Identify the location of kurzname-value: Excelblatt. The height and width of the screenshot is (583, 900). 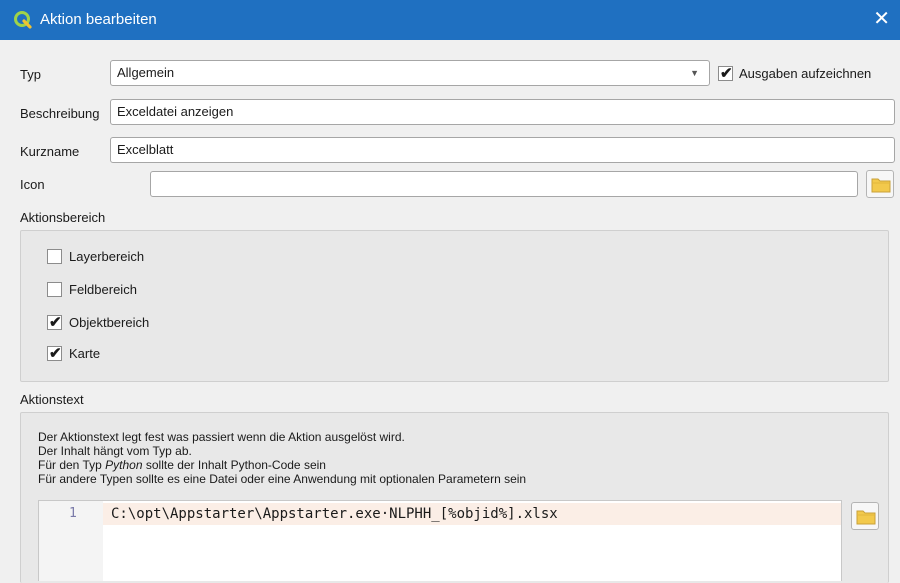
(145, 149).